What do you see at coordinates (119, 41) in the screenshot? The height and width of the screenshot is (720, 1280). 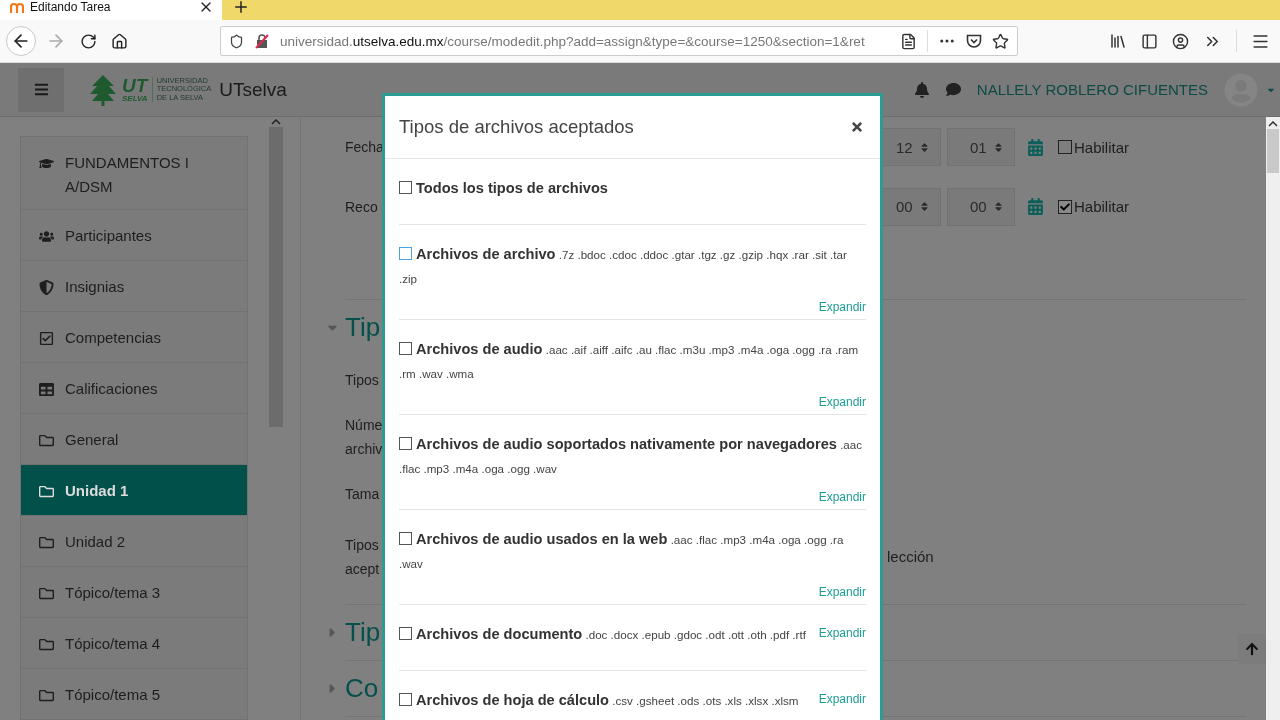 I see `home-icon` at bounding box center [119, 41].